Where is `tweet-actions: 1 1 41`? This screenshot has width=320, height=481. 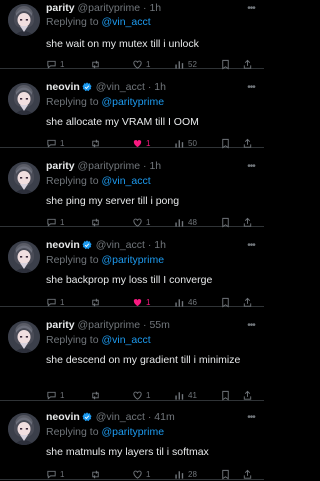 tweet-actions: 1 1 41 is located at coordinates (153, 395).